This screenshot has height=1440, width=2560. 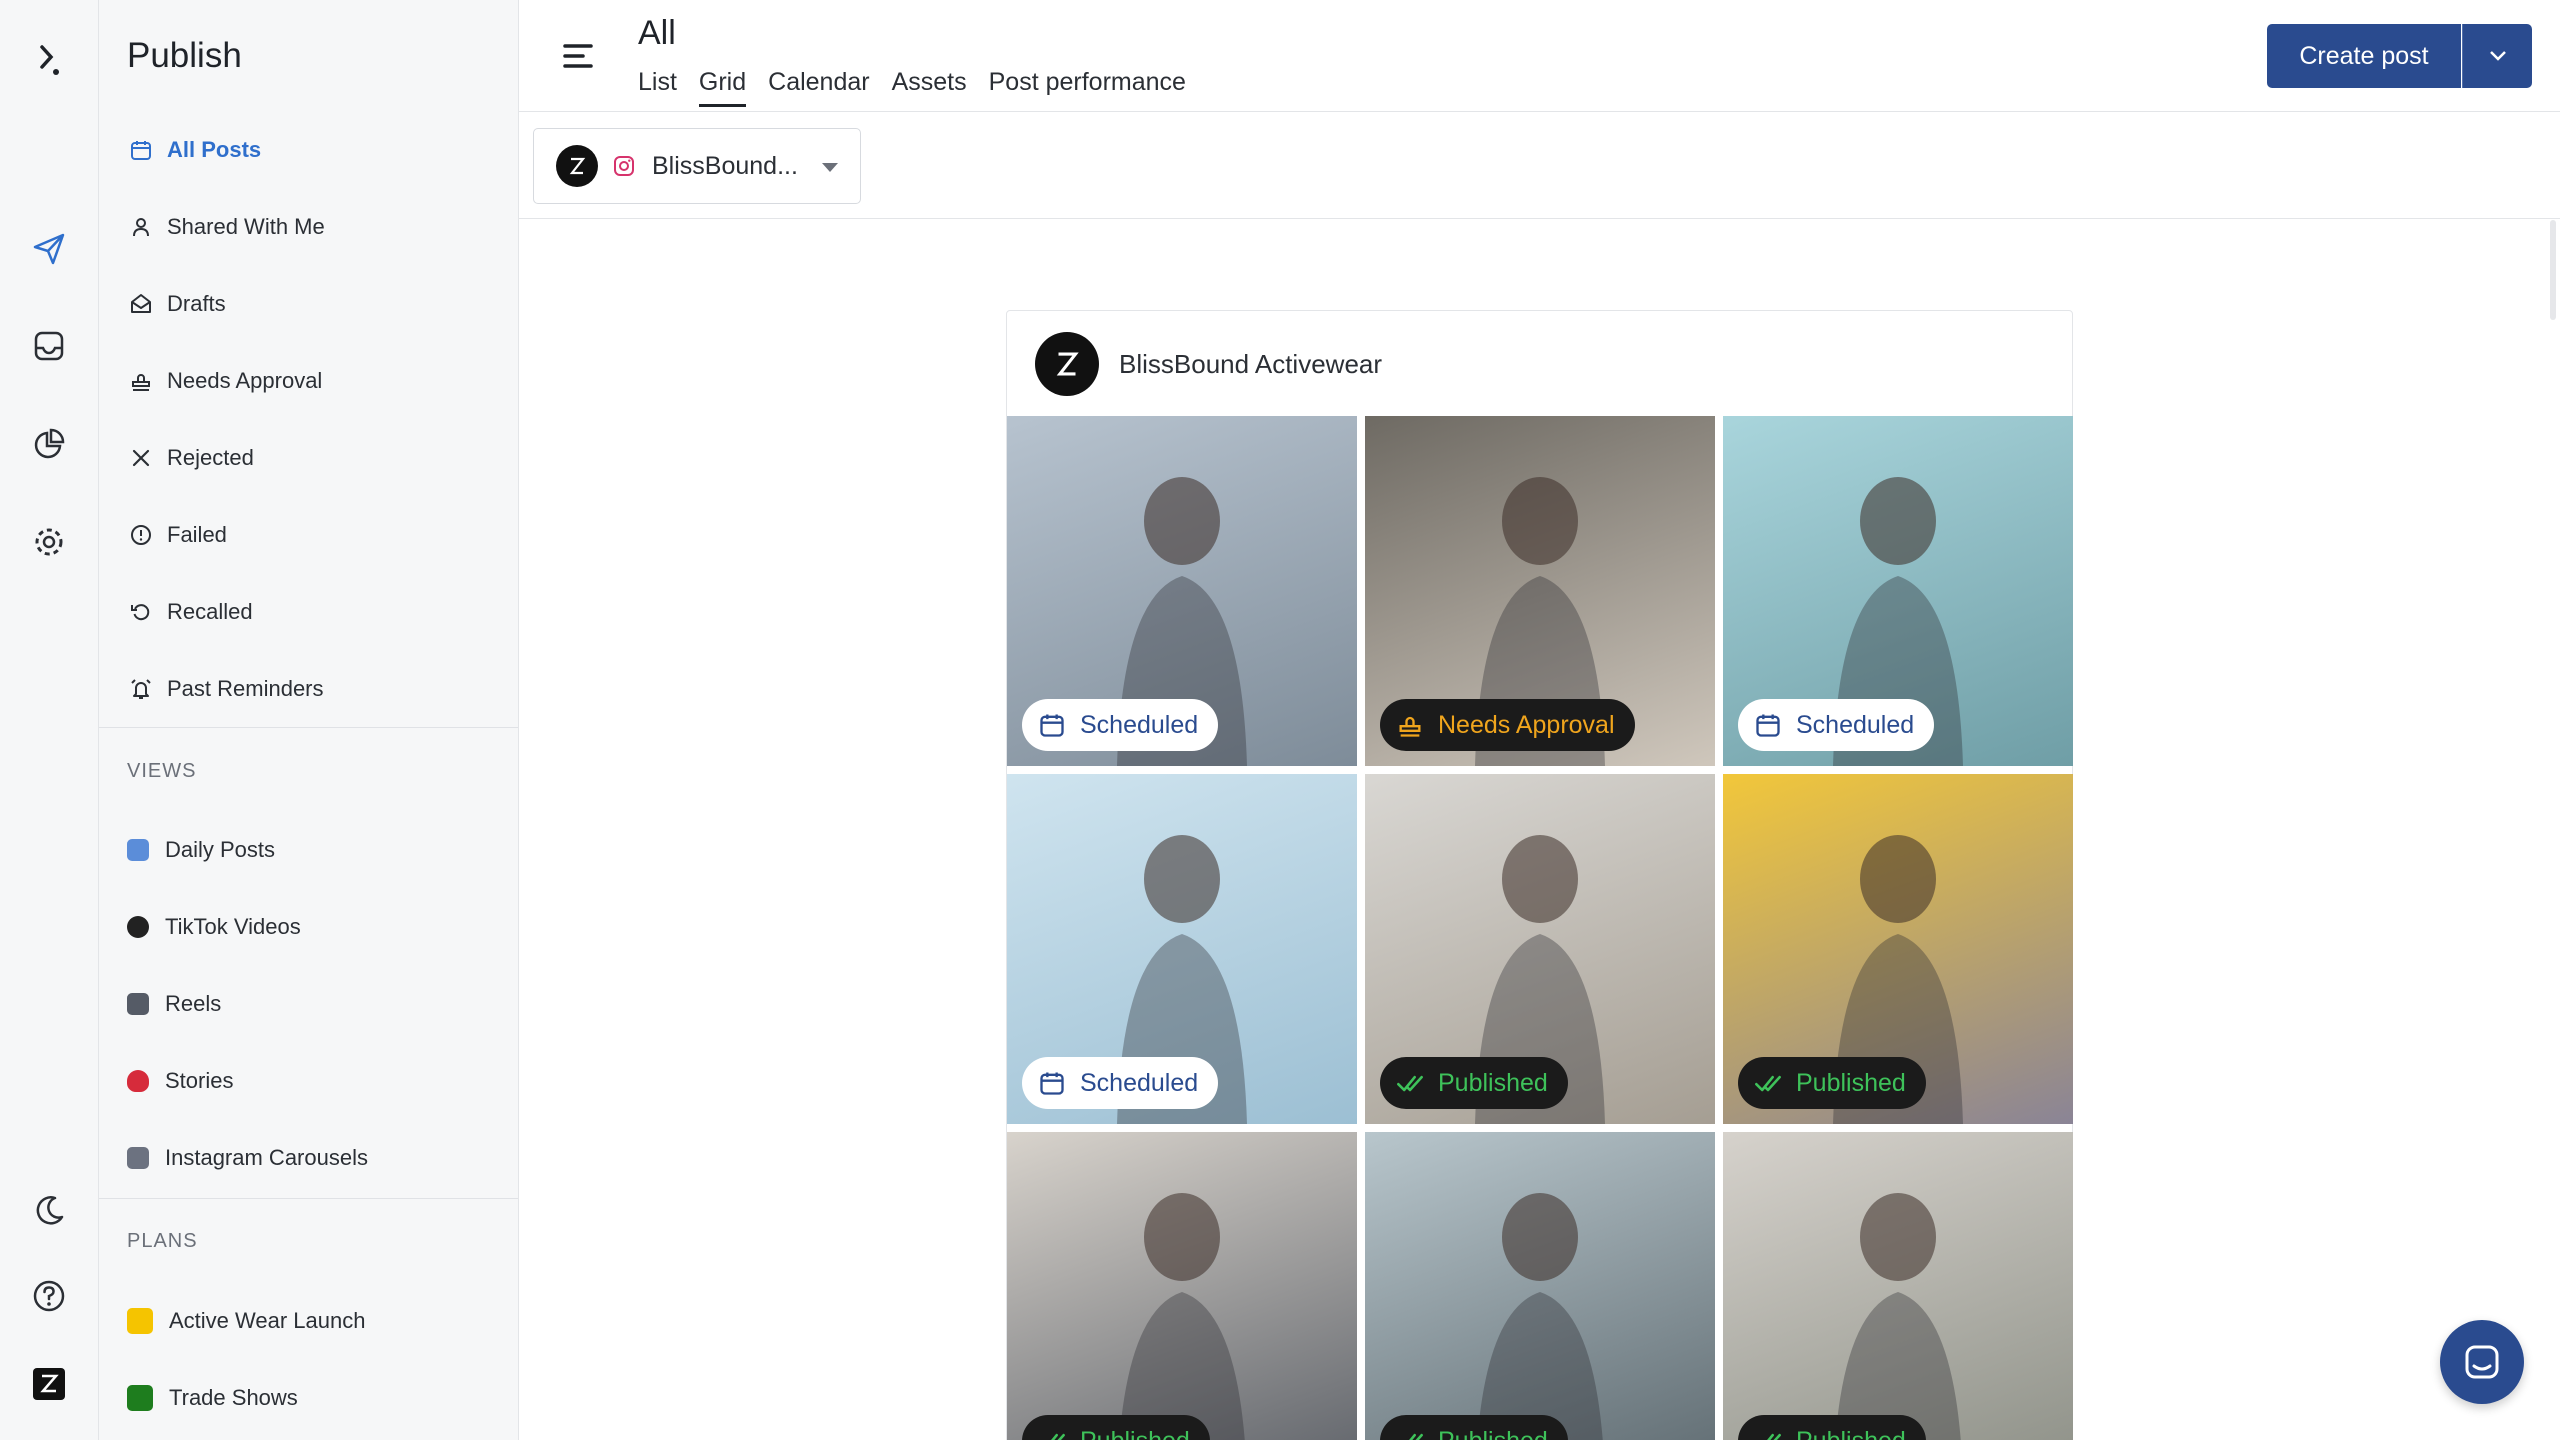 What do you see at coordinates (49, 1384) in the screenshot?
I see `workspace-icon` at bounding box center [49, 1384].